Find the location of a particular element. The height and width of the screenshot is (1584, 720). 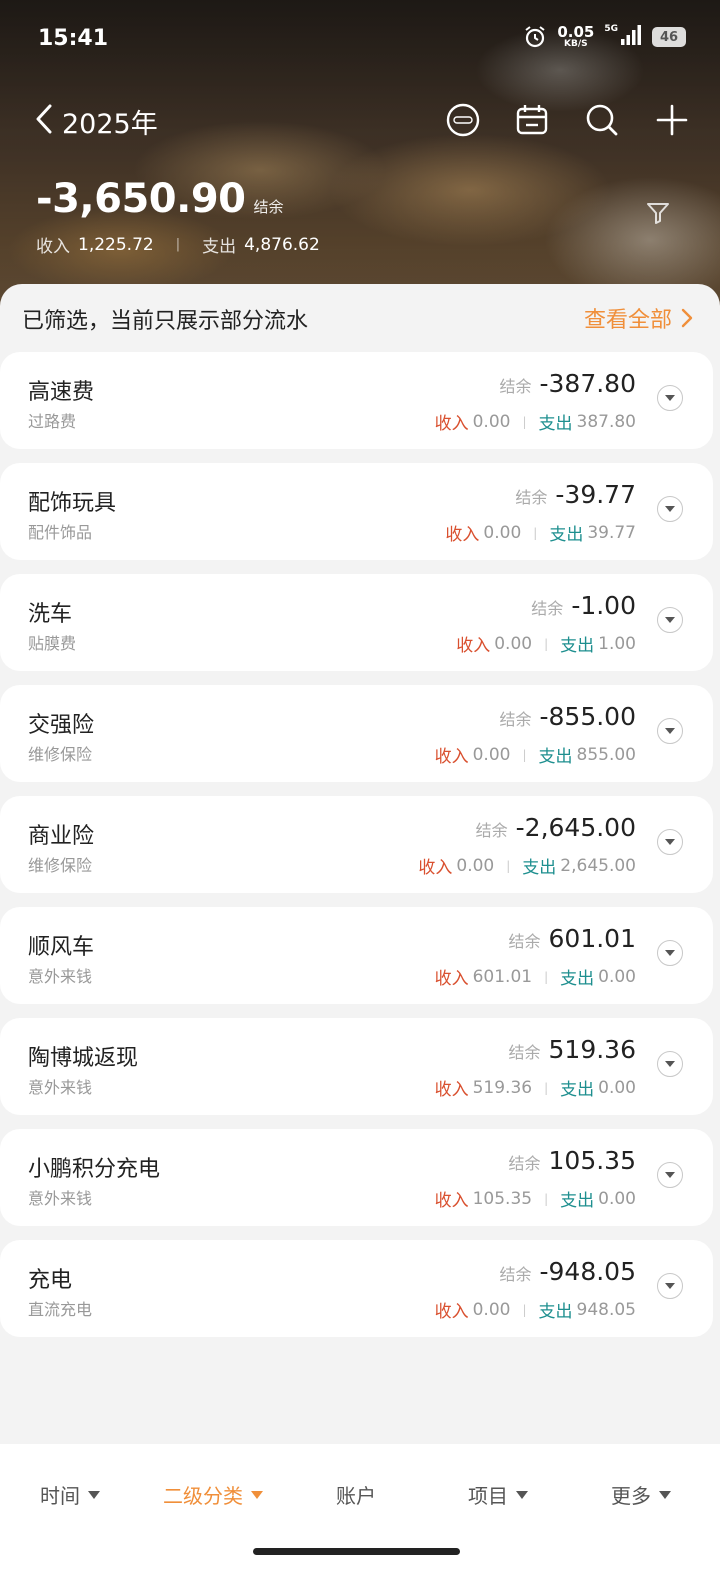

balance-value: -387.80 is located at coordinates (588, 383).